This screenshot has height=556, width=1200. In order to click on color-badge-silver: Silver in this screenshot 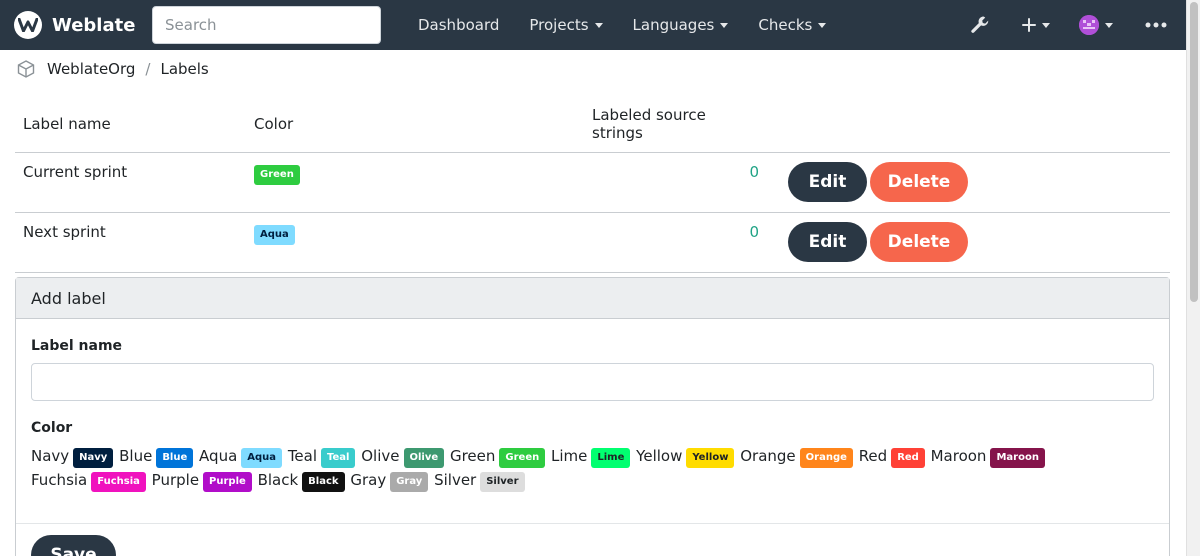, I will do `click(502, 482)`.